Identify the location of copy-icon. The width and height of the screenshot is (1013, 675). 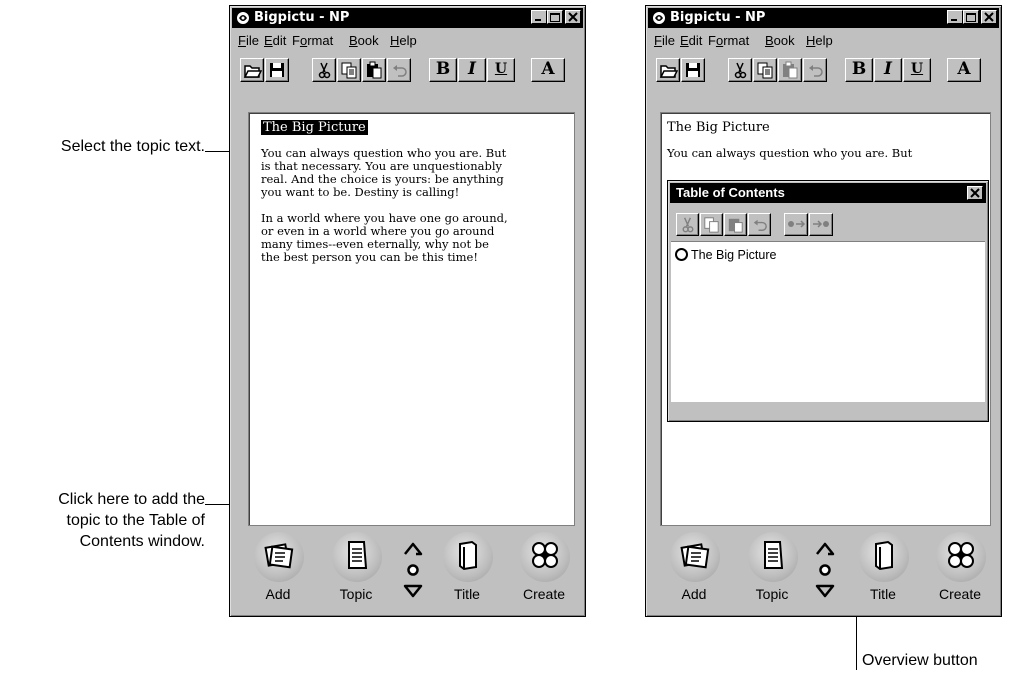
(765, 70).